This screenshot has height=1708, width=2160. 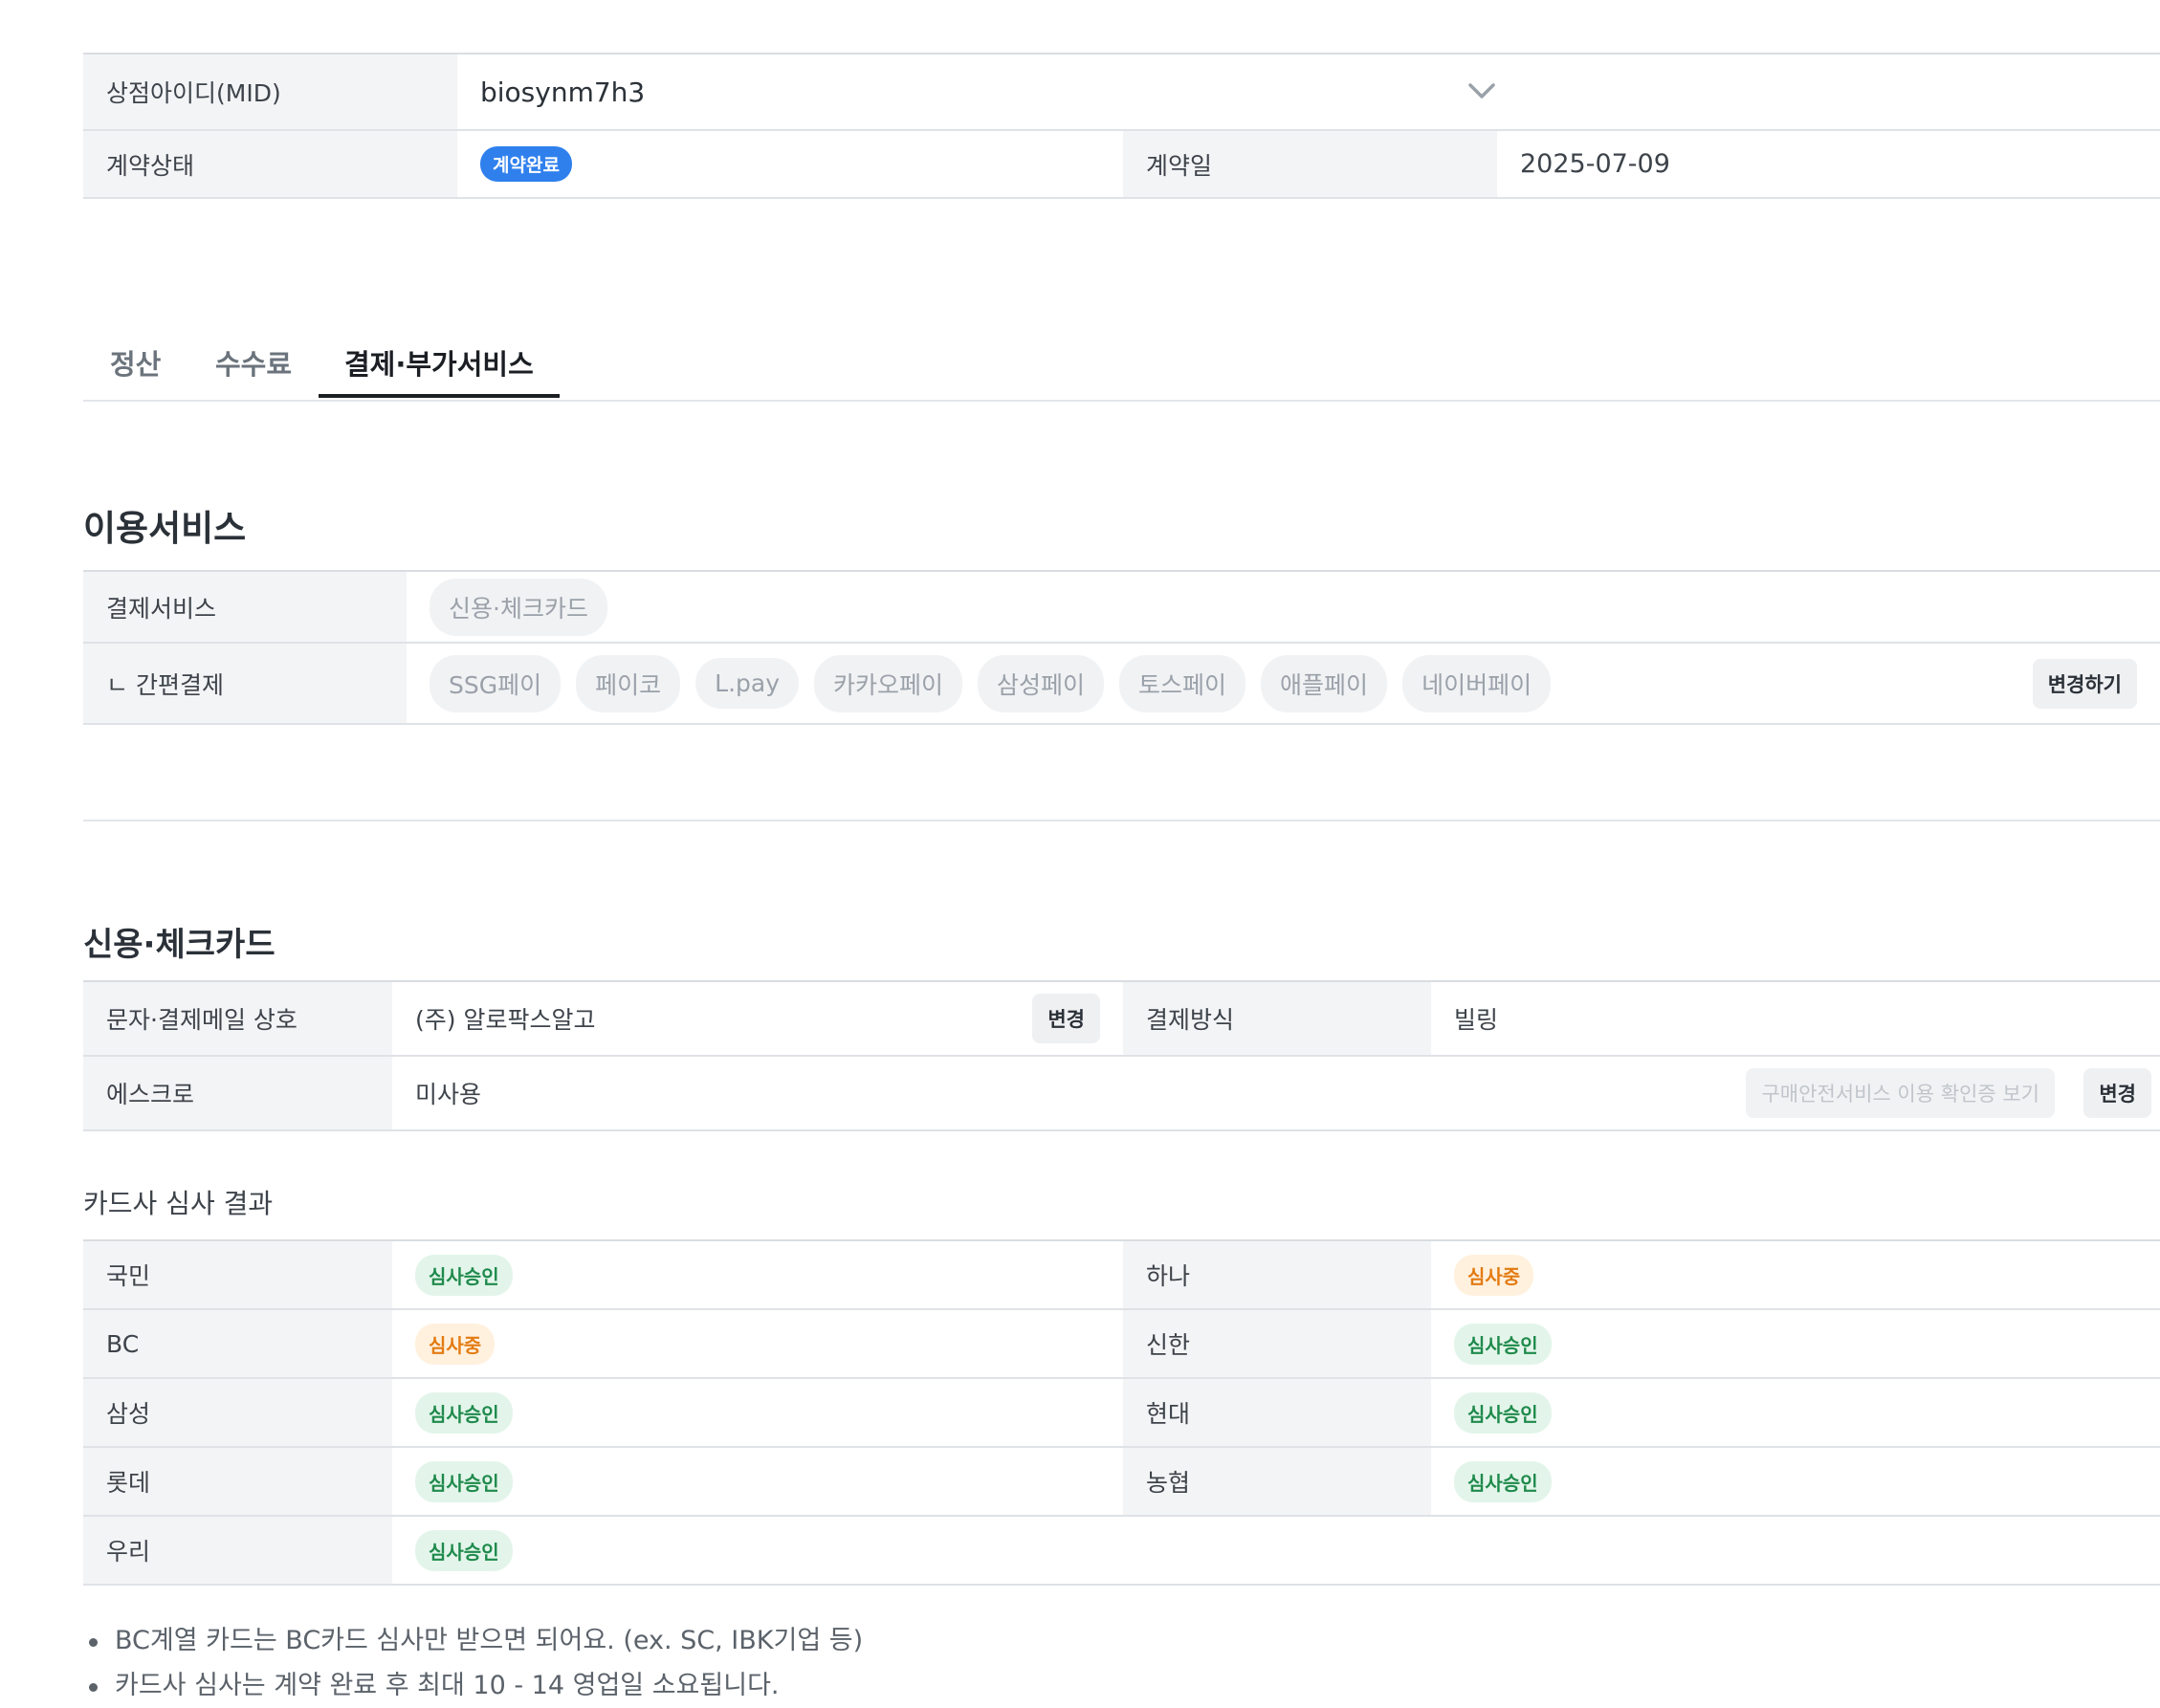 I want to click on chip-naverpay: 네이버페이, so click(x=1477, y=683).